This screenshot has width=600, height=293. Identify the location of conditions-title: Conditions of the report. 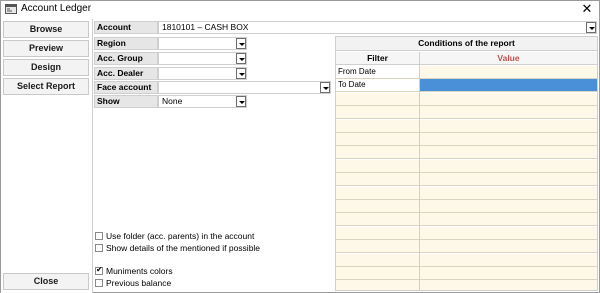
(466, 44).